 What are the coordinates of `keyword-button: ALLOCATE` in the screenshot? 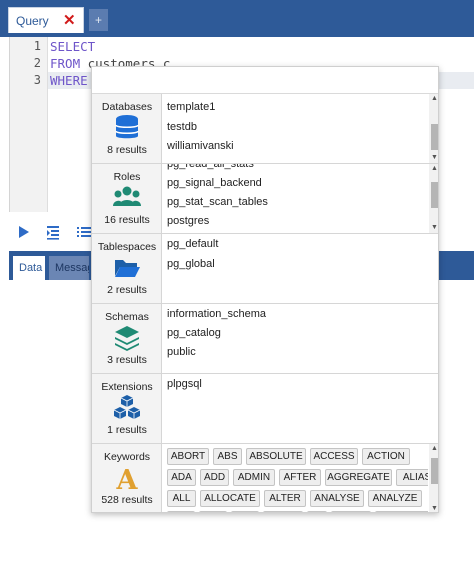 It's located at (230, 498).